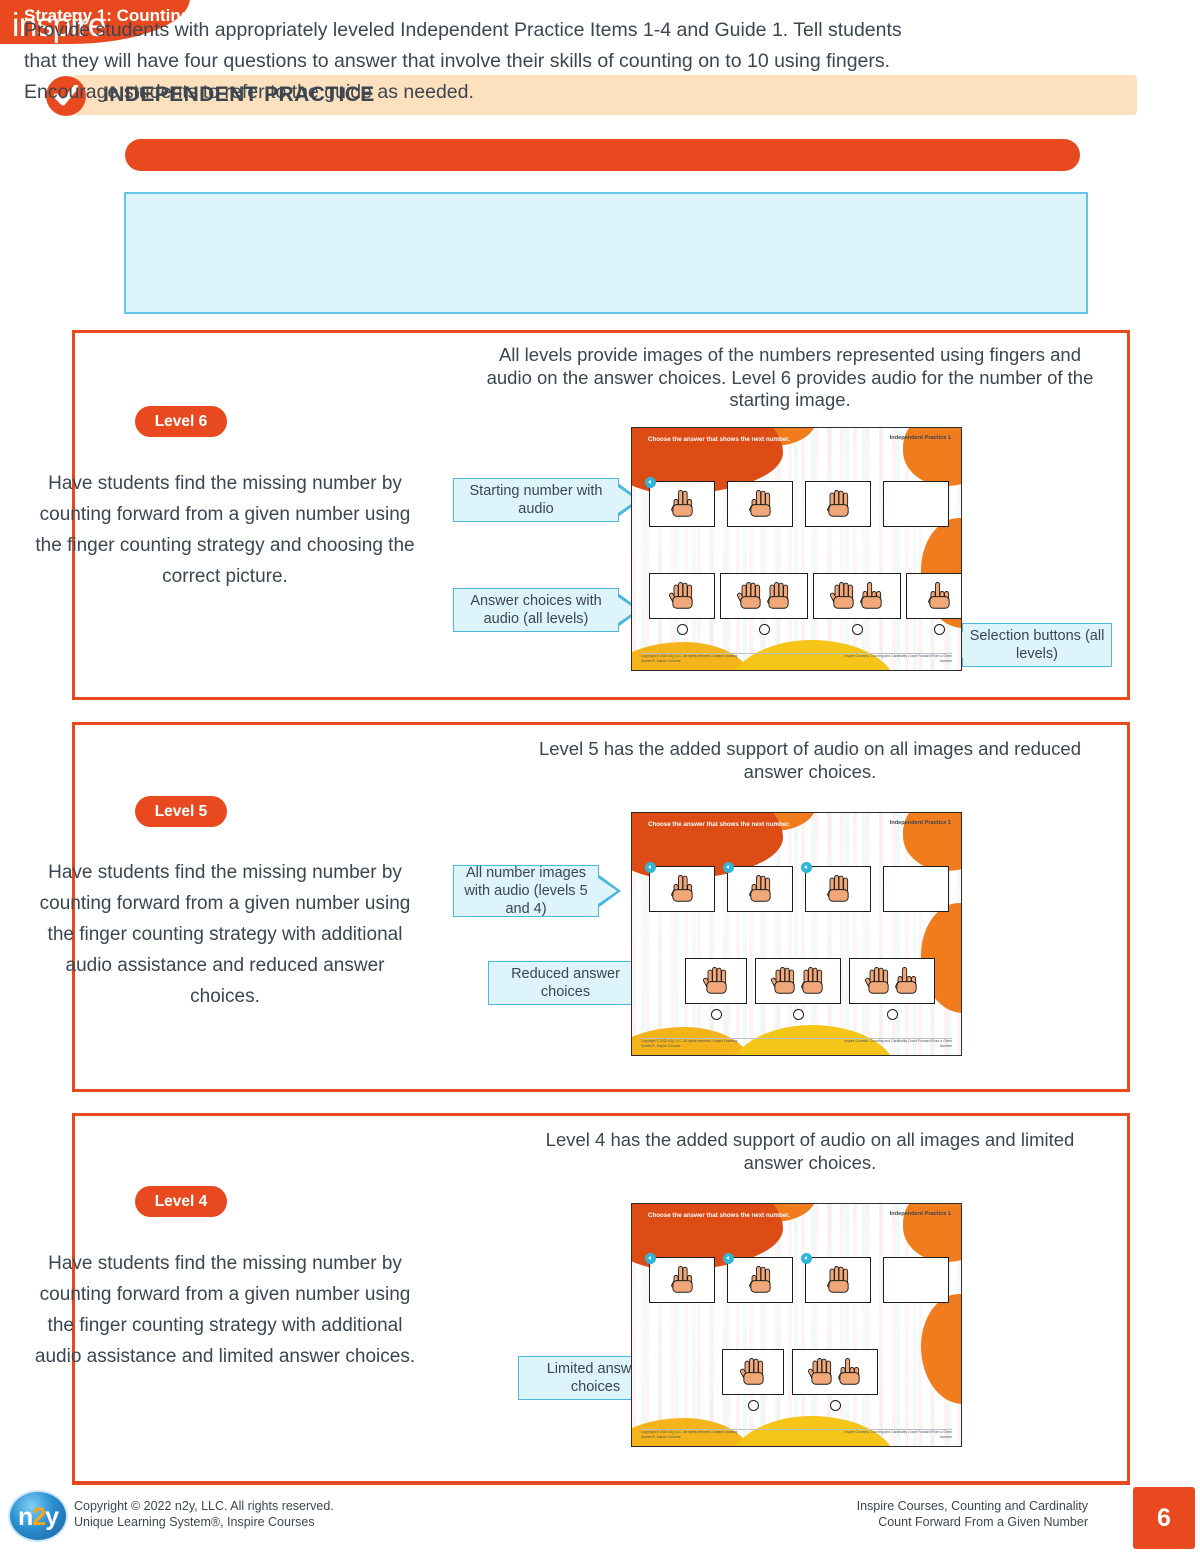  I want to click on reduced-answer-choices-callout-text: Reduced answer choices, so click(565, 983).